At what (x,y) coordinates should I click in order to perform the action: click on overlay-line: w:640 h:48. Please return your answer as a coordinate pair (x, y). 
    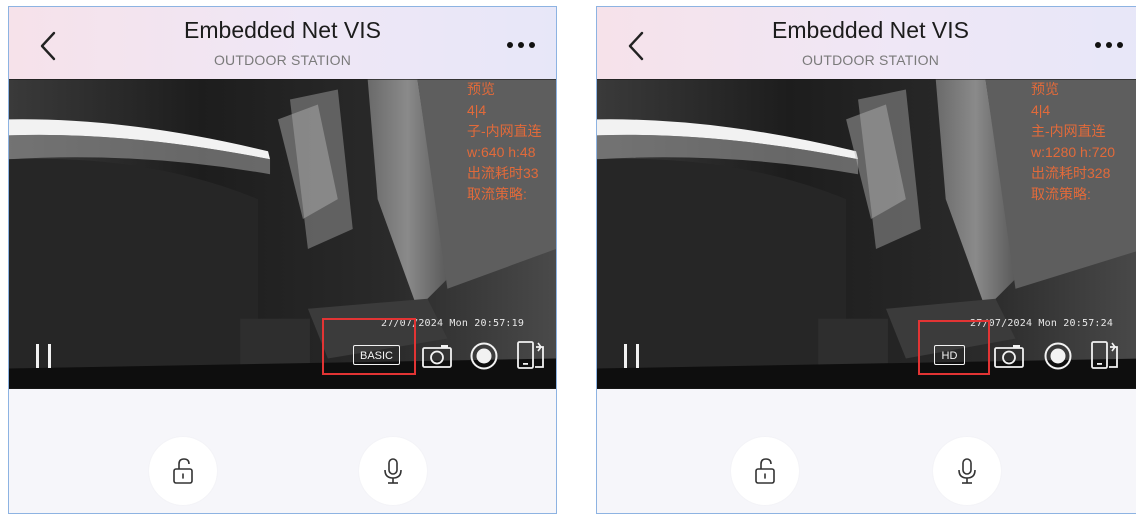
    Looking at the image, I should click on (501, 152).